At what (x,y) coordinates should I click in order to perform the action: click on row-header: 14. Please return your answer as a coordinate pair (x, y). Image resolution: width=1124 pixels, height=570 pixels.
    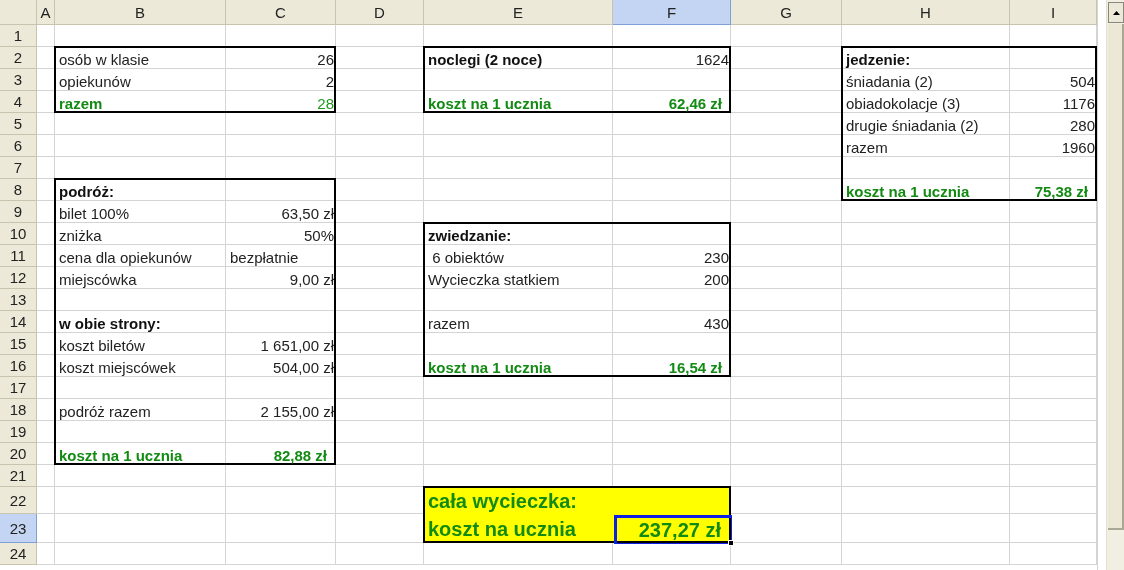
    Looking at the image, I should click on (18, 322).